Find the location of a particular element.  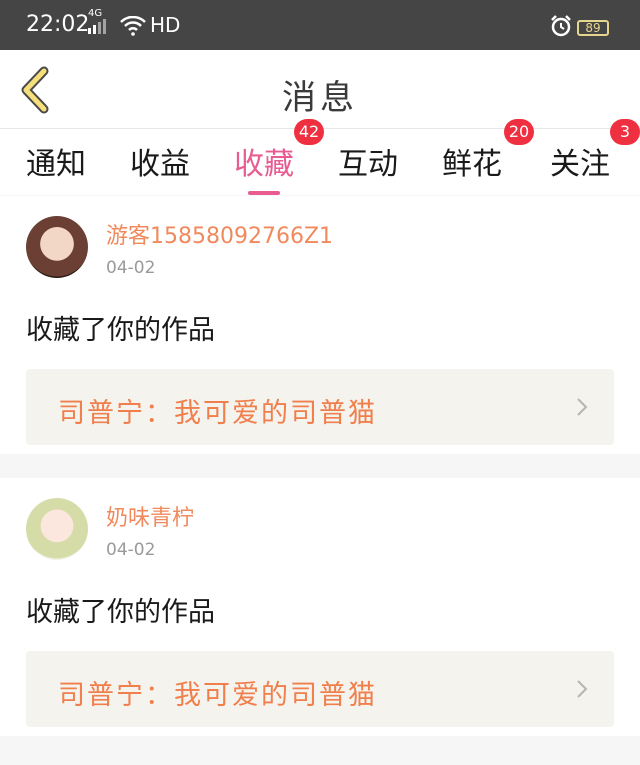

follows-badge: 3 is located at coordinates (625, 132).